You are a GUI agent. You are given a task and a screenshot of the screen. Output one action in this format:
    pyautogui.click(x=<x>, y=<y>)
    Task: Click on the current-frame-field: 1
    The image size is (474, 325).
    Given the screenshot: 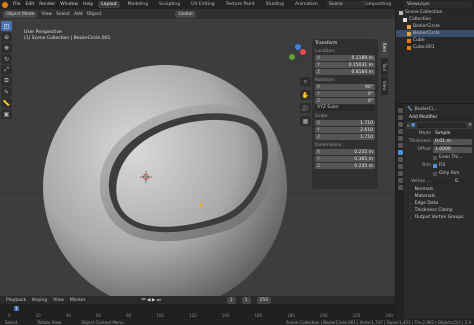 What is the action you would take?
    pyautogui.click(x=231, y=300)
    